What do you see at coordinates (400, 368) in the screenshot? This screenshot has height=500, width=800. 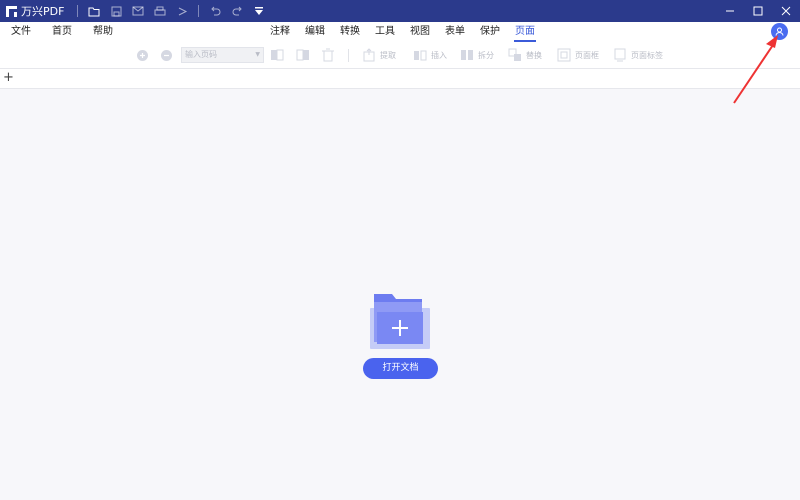 I see `open-document-button: 打开文档` at bounding box center [400, 368].